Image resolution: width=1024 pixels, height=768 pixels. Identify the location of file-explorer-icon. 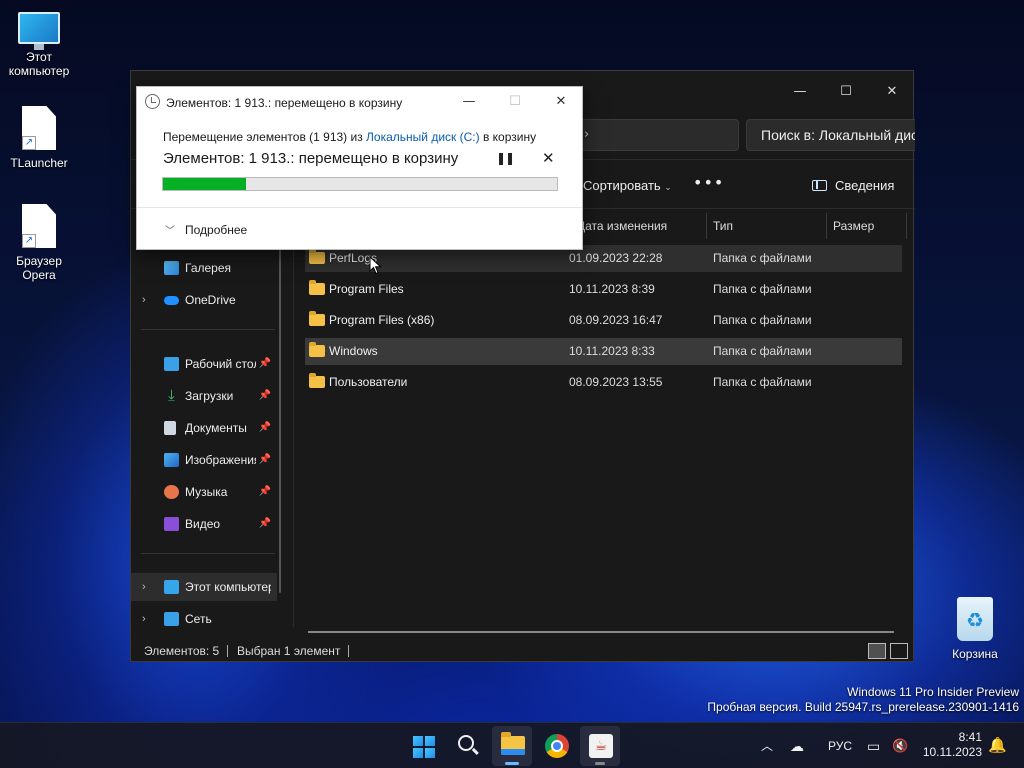
(513, 743).